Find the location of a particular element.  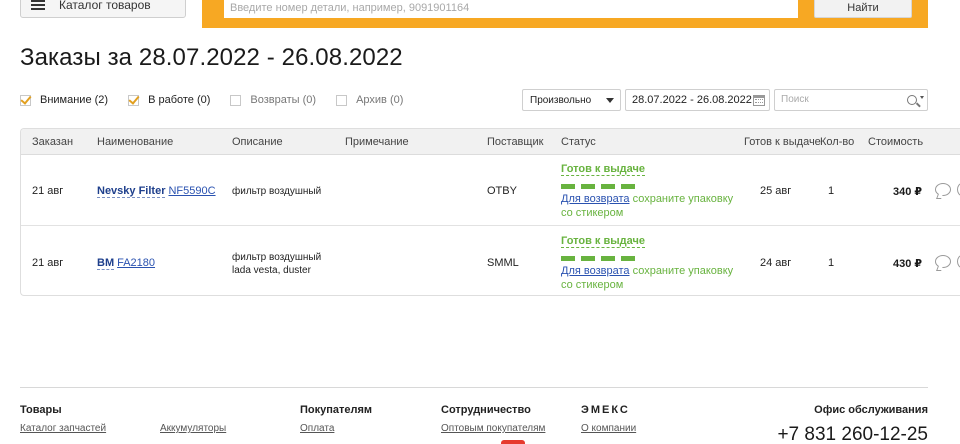

product-name: BM FA2180 is located at coordinates (126, 263).